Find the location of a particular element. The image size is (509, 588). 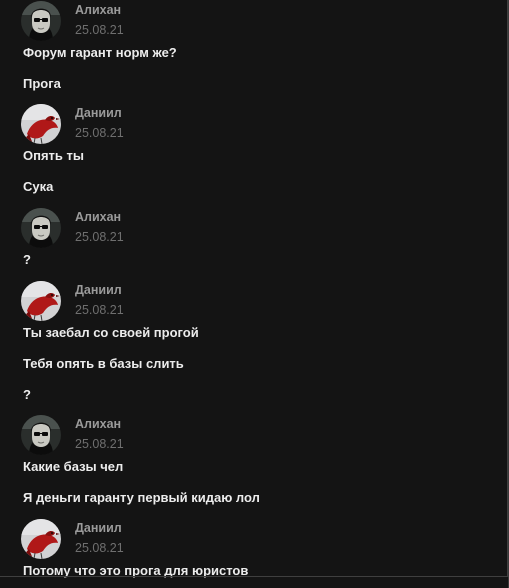

message-text: Прога is located at coordinates (42, 83).